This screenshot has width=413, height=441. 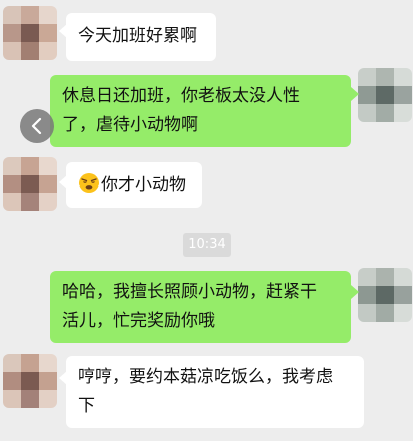 I want to click on back-button, so click(x=37, y=126).